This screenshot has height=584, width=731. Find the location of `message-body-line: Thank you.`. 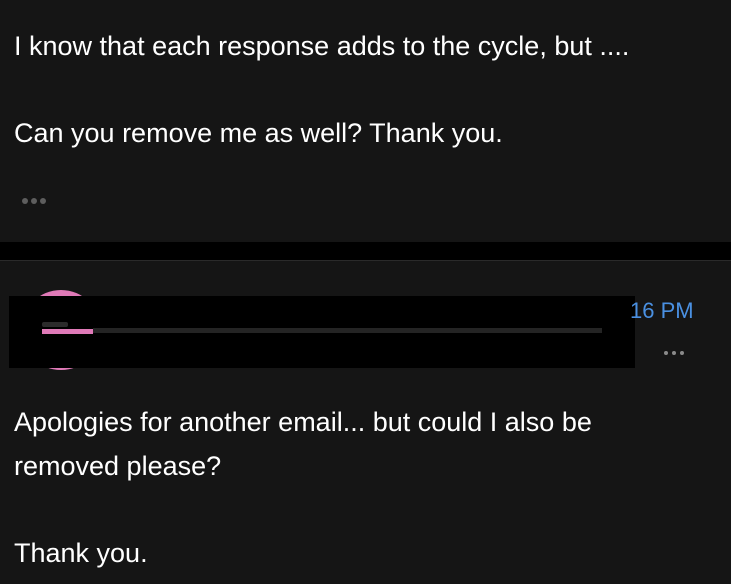

message-body-line: Thank you. is located at coordinates (81, 553).